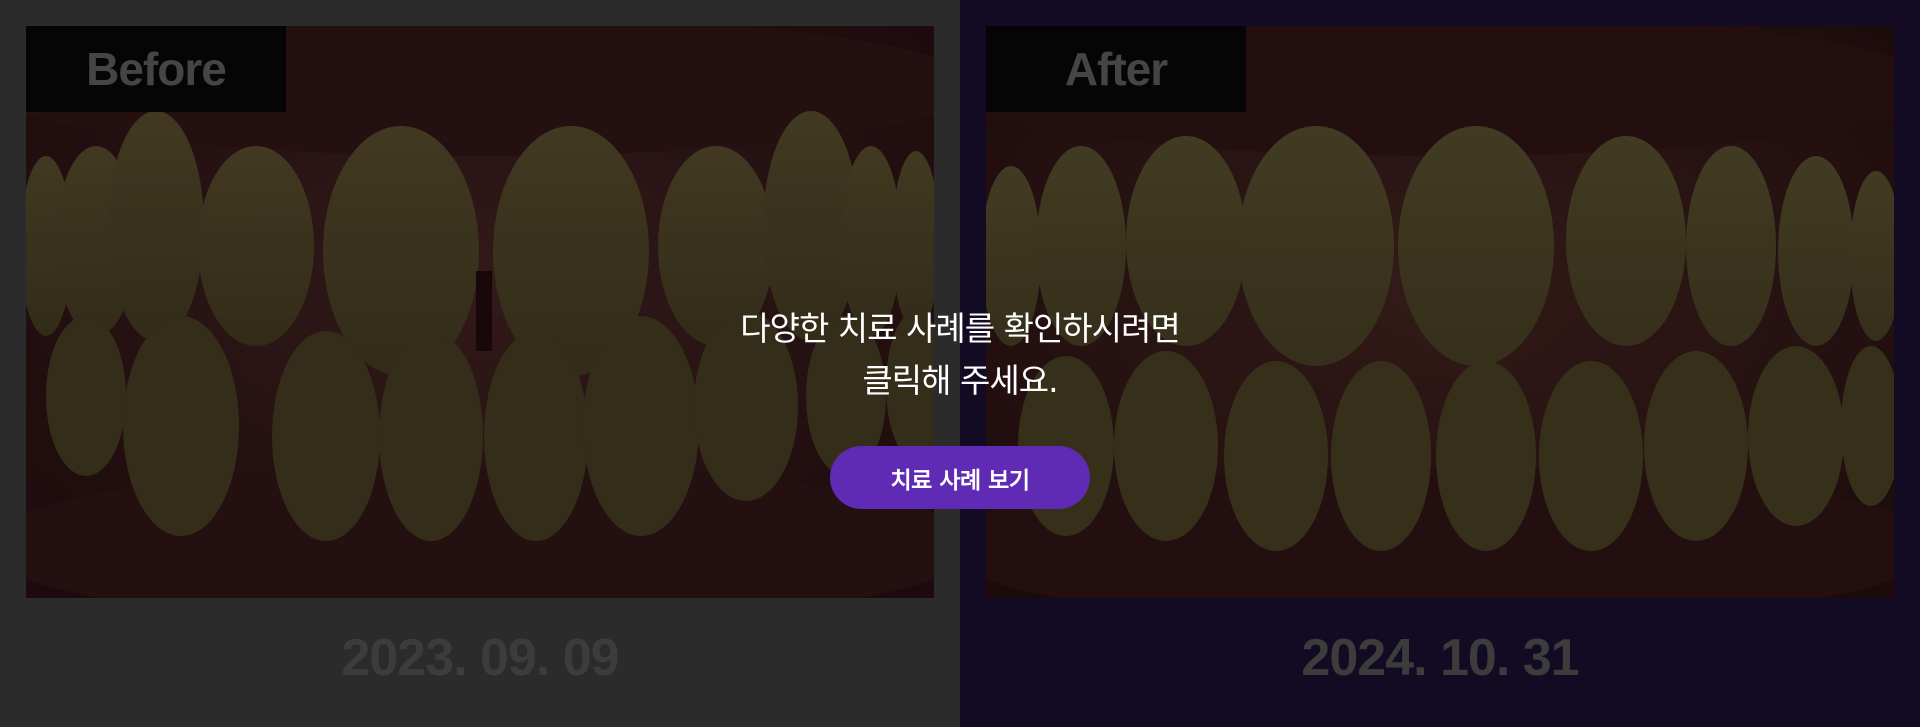 This screenshot has width=1920, height=727. What do you see at coordinates (960, 477) in the screenshot?
I see `view-cases-button: 치료 사례 보기` at bounding box center [960, 477].